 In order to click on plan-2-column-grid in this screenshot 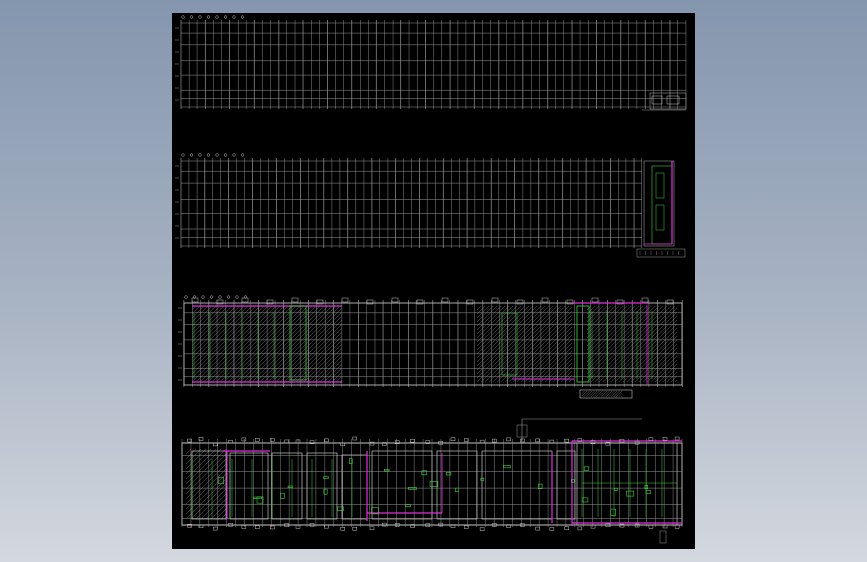, I will do `click(430, 205)`.